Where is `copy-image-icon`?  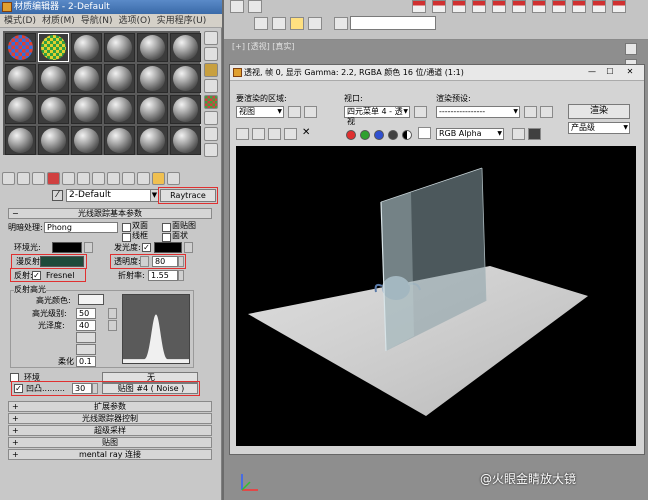 copy-image-icon is located at coordinates (258, 134).